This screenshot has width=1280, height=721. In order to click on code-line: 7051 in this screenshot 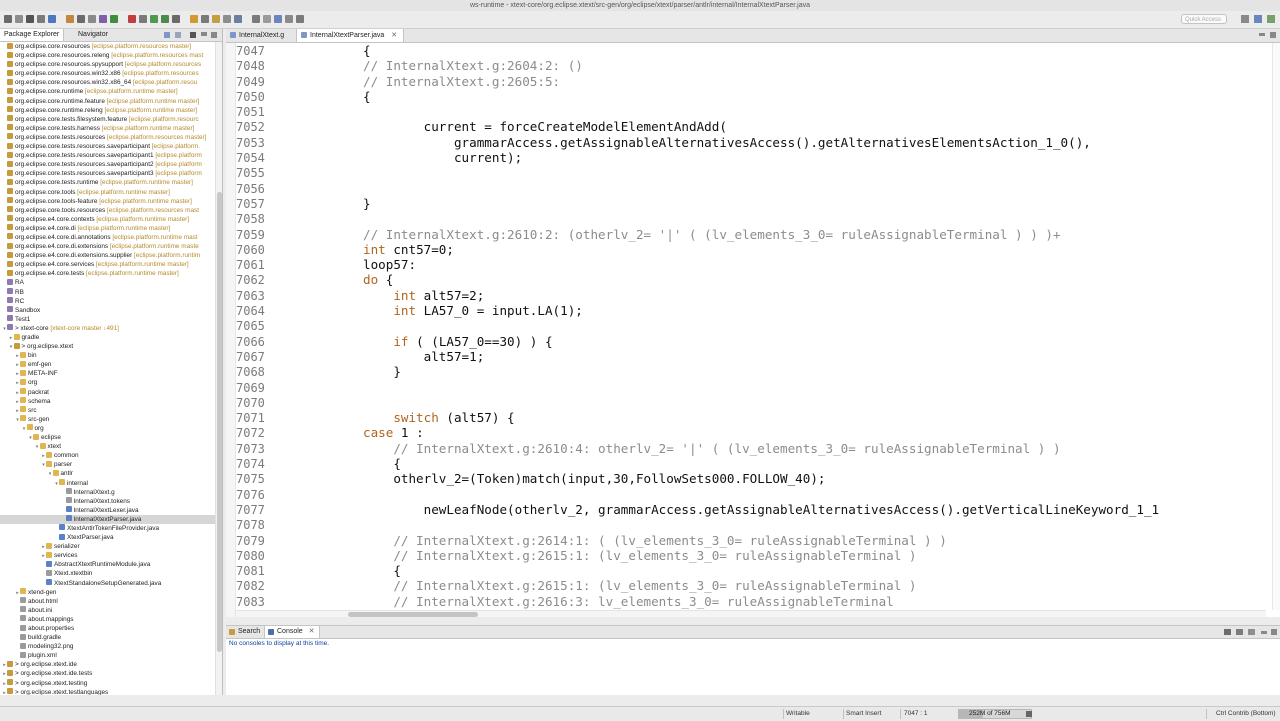, I will do `click(751, 111)`.